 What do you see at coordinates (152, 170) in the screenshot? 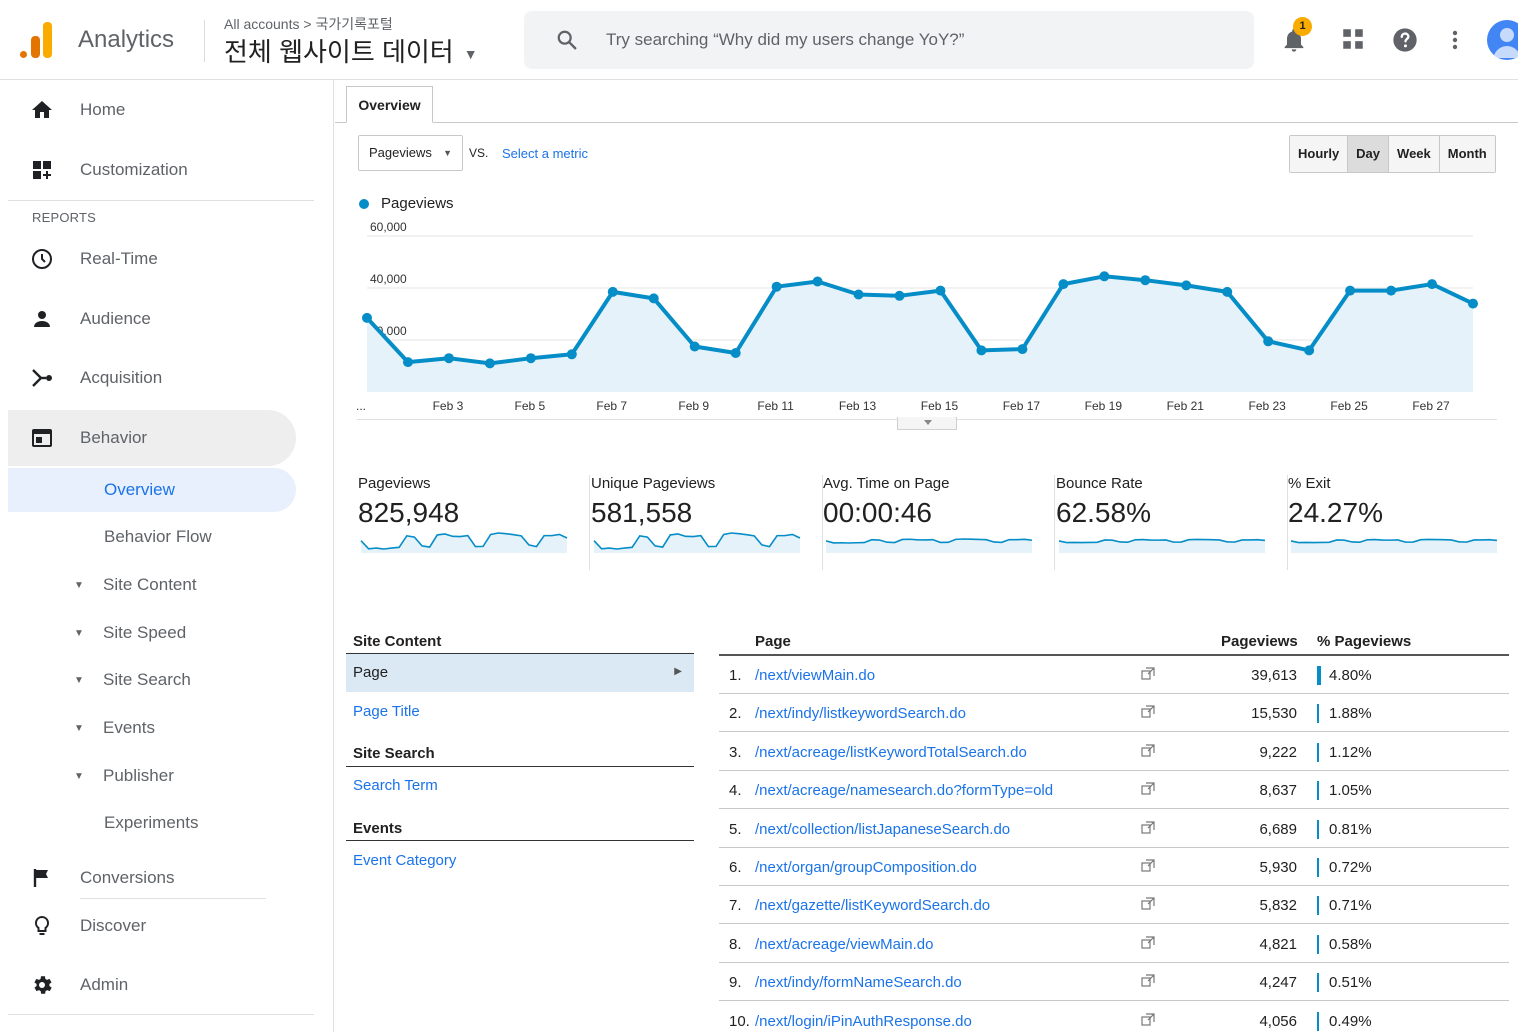
I see `sidebar-item-customization: Customization` at bounding box center [152, 170].